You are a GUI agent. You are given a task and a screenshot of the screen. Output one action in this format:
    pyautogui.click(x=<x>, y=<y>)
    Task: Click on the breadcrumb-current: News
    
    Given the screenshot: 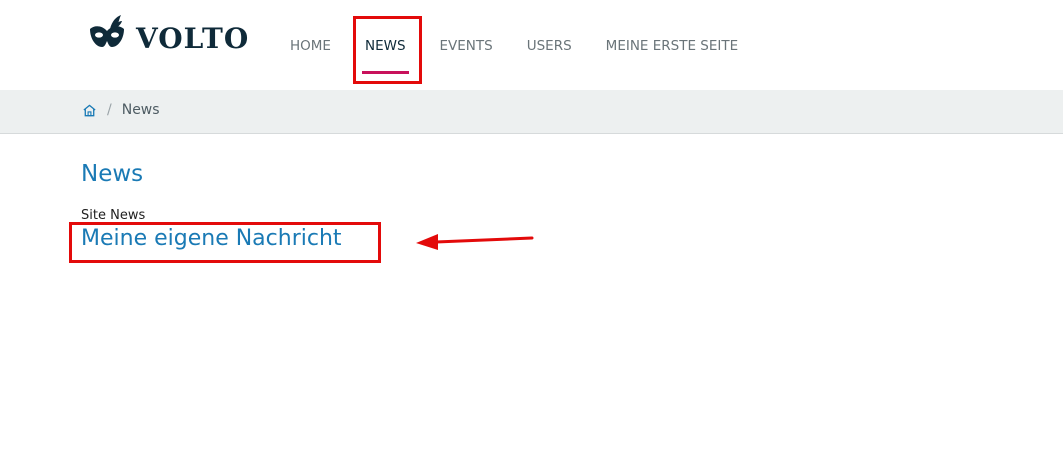 What is the action you would take?
    pyautogui.click(x=140, y=110)
    